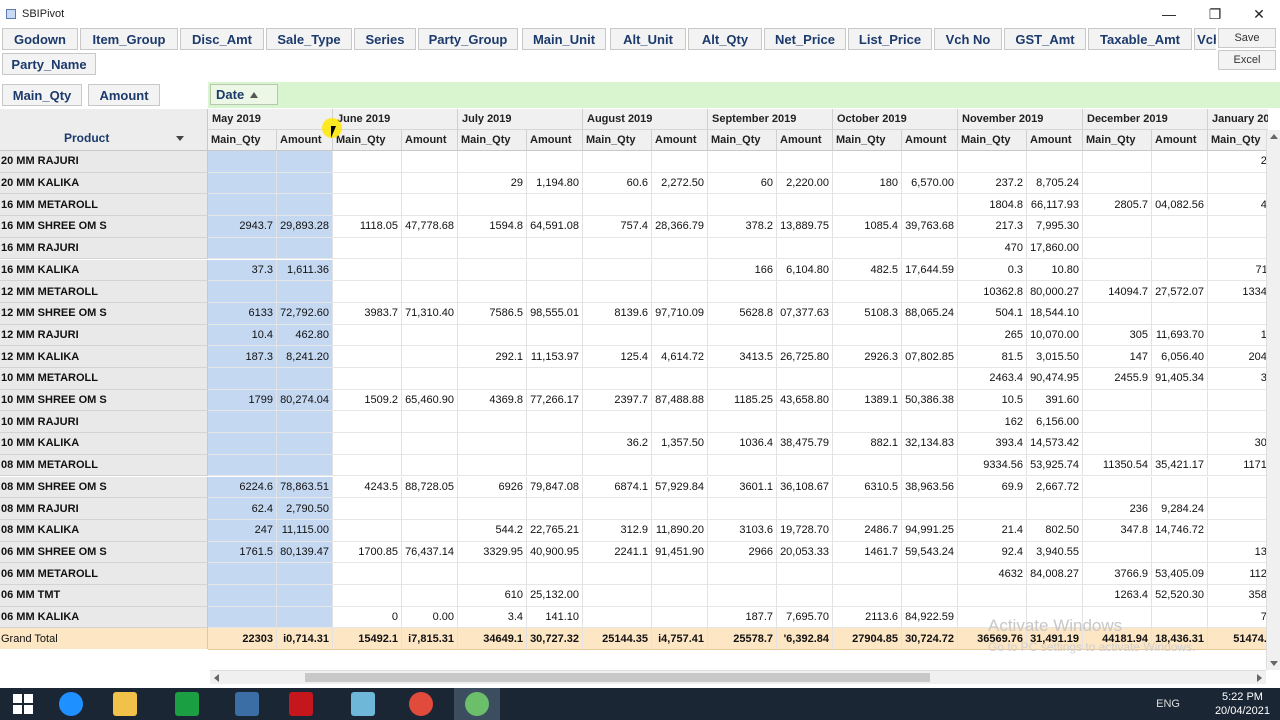 This screenshot has width=1280, height=720. Describe the element at coordinates (1238, 639) in the screenshot. I see `grand-total-cell: 51474.5` at that location.